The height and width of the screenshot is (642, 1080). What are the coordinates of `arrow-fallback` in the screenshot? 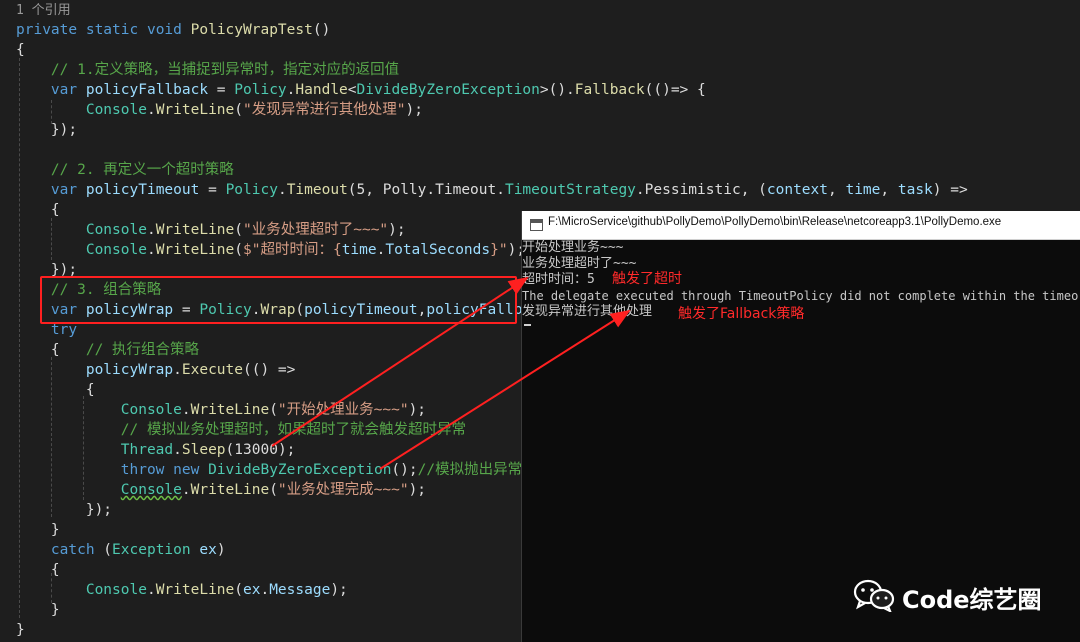 It's located at (505, 389).